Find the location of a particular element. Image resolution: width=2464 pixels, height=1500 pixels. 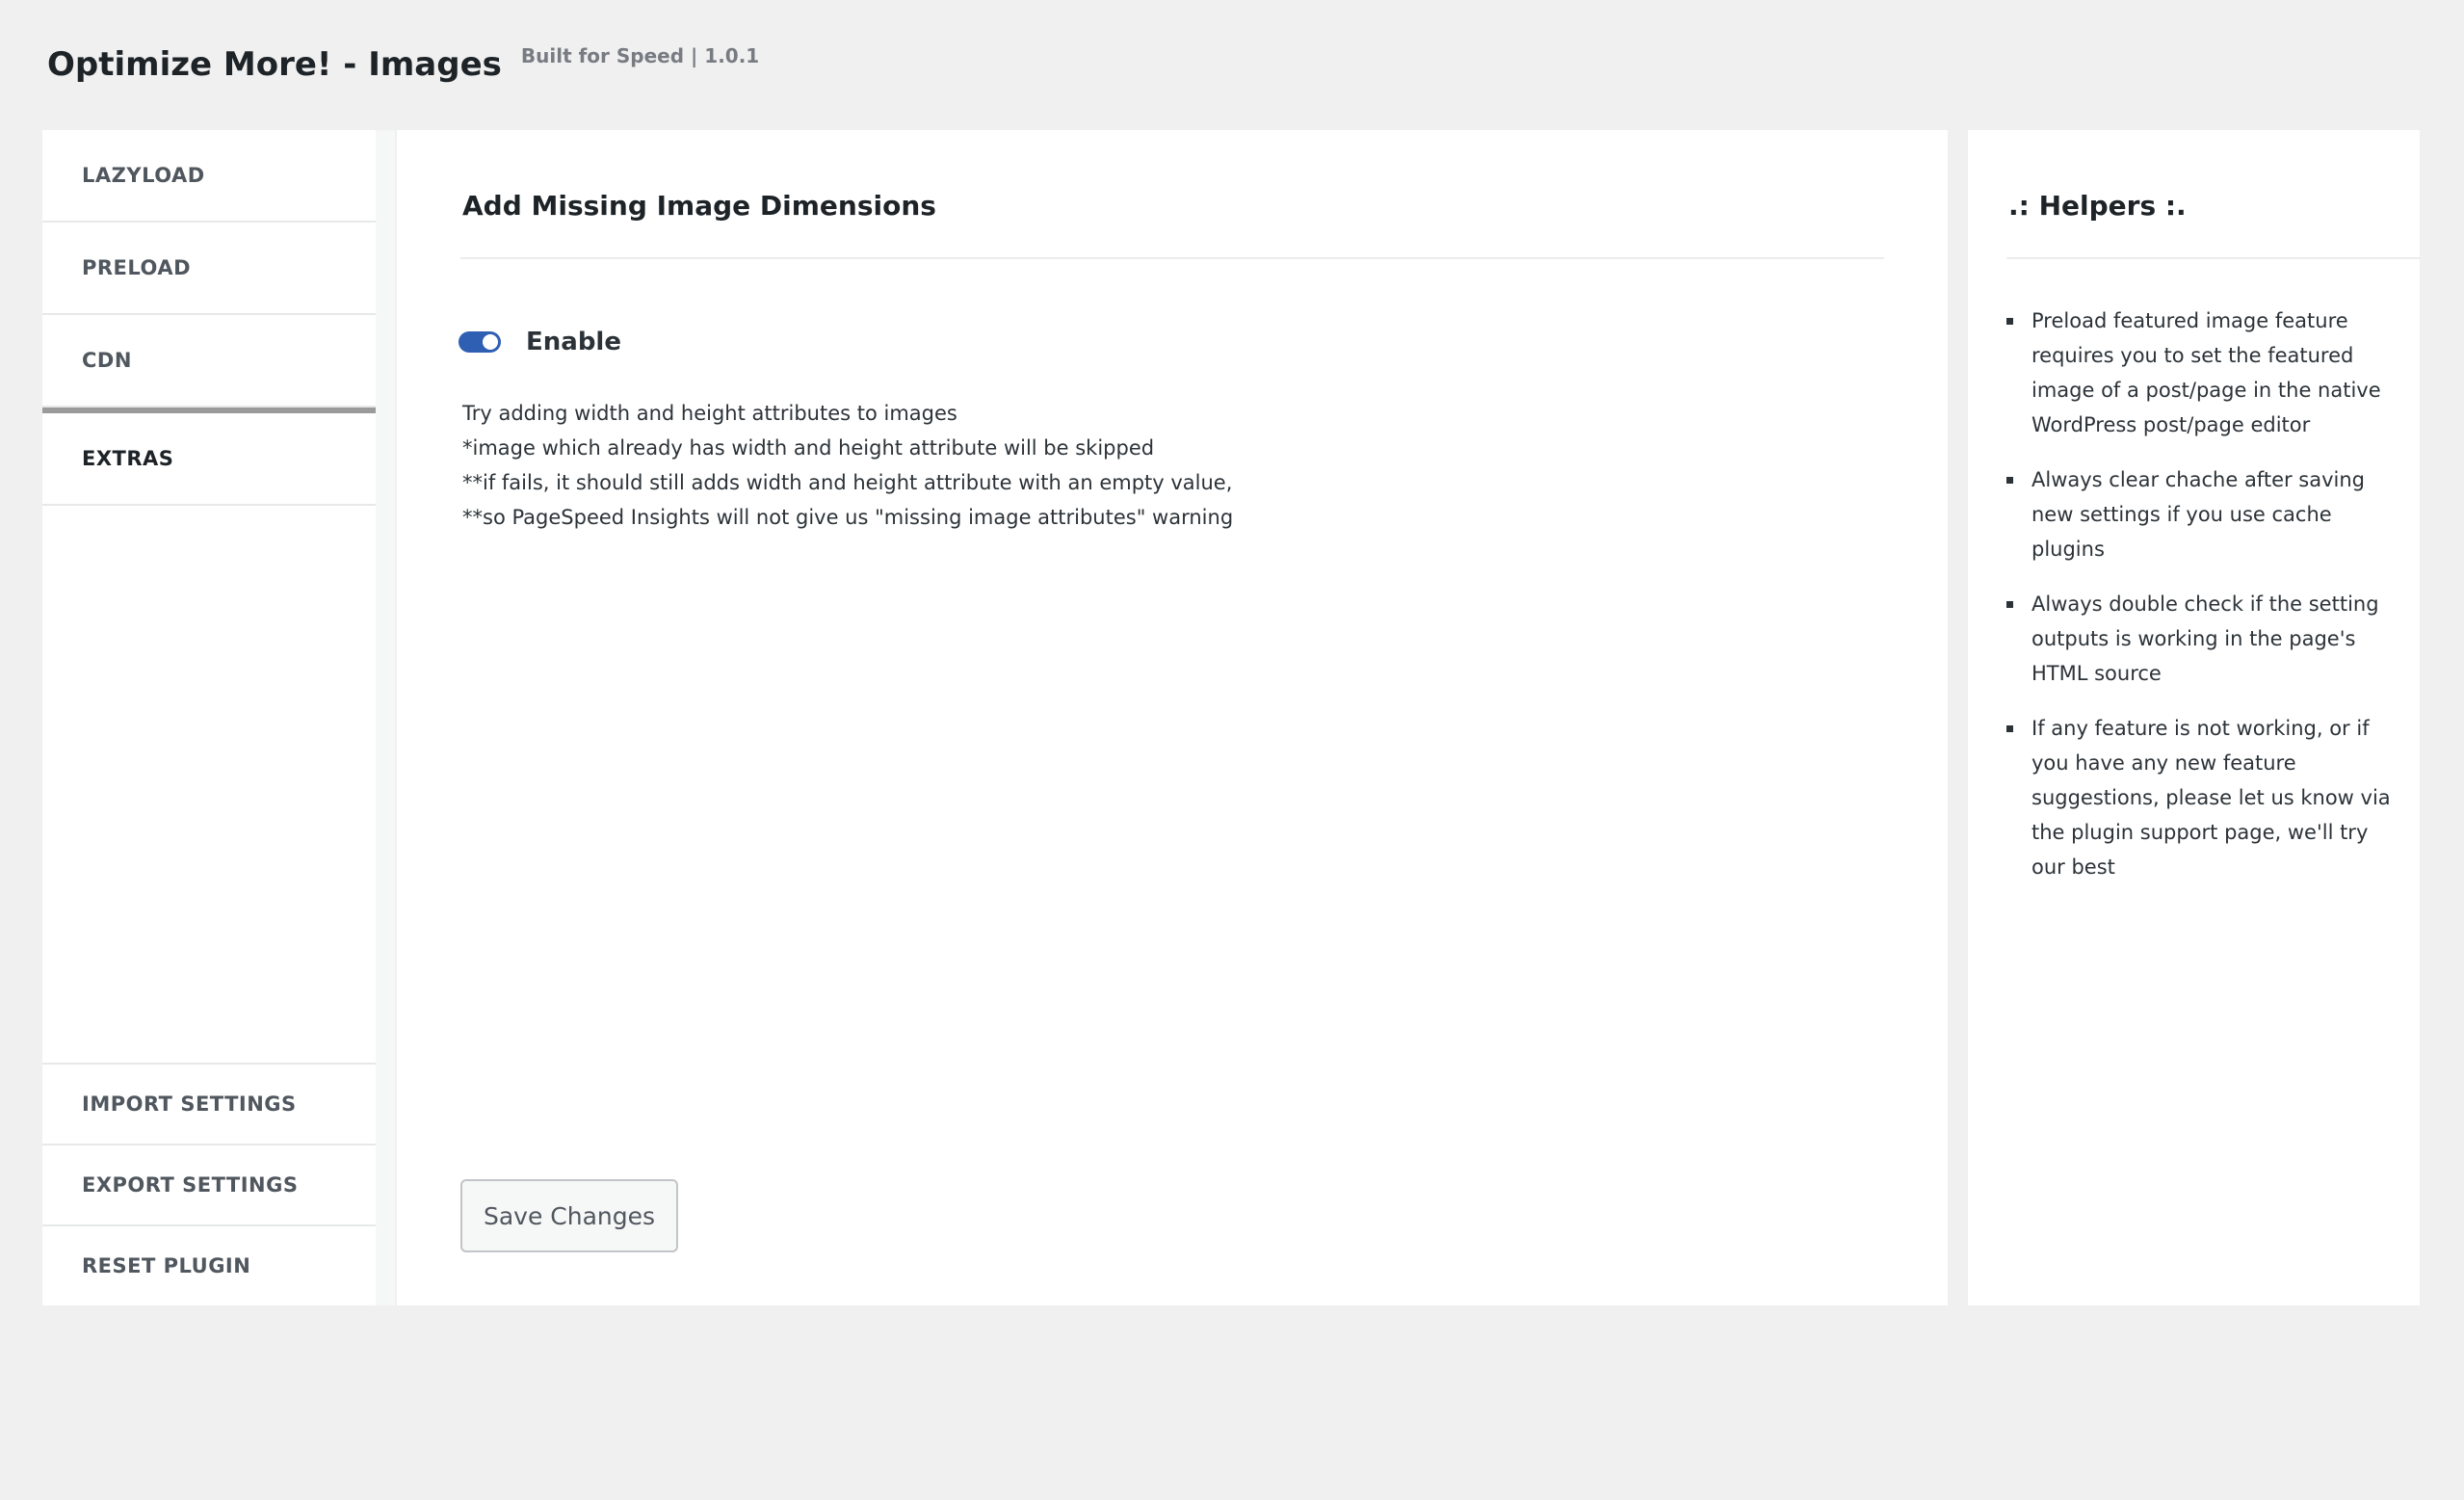

section-divider is located at coordinates (1172, 258).